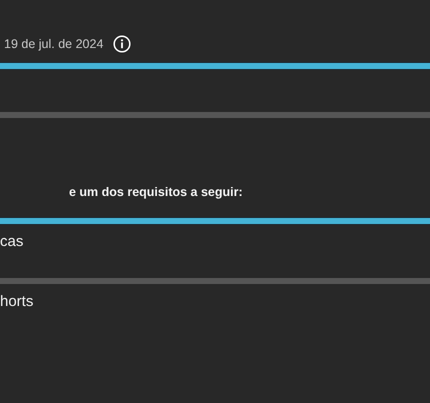  What do you see at coordinates (12, 241) in the screenshot?
I see `requirement-label: cas` at bounding box center [12, 241].